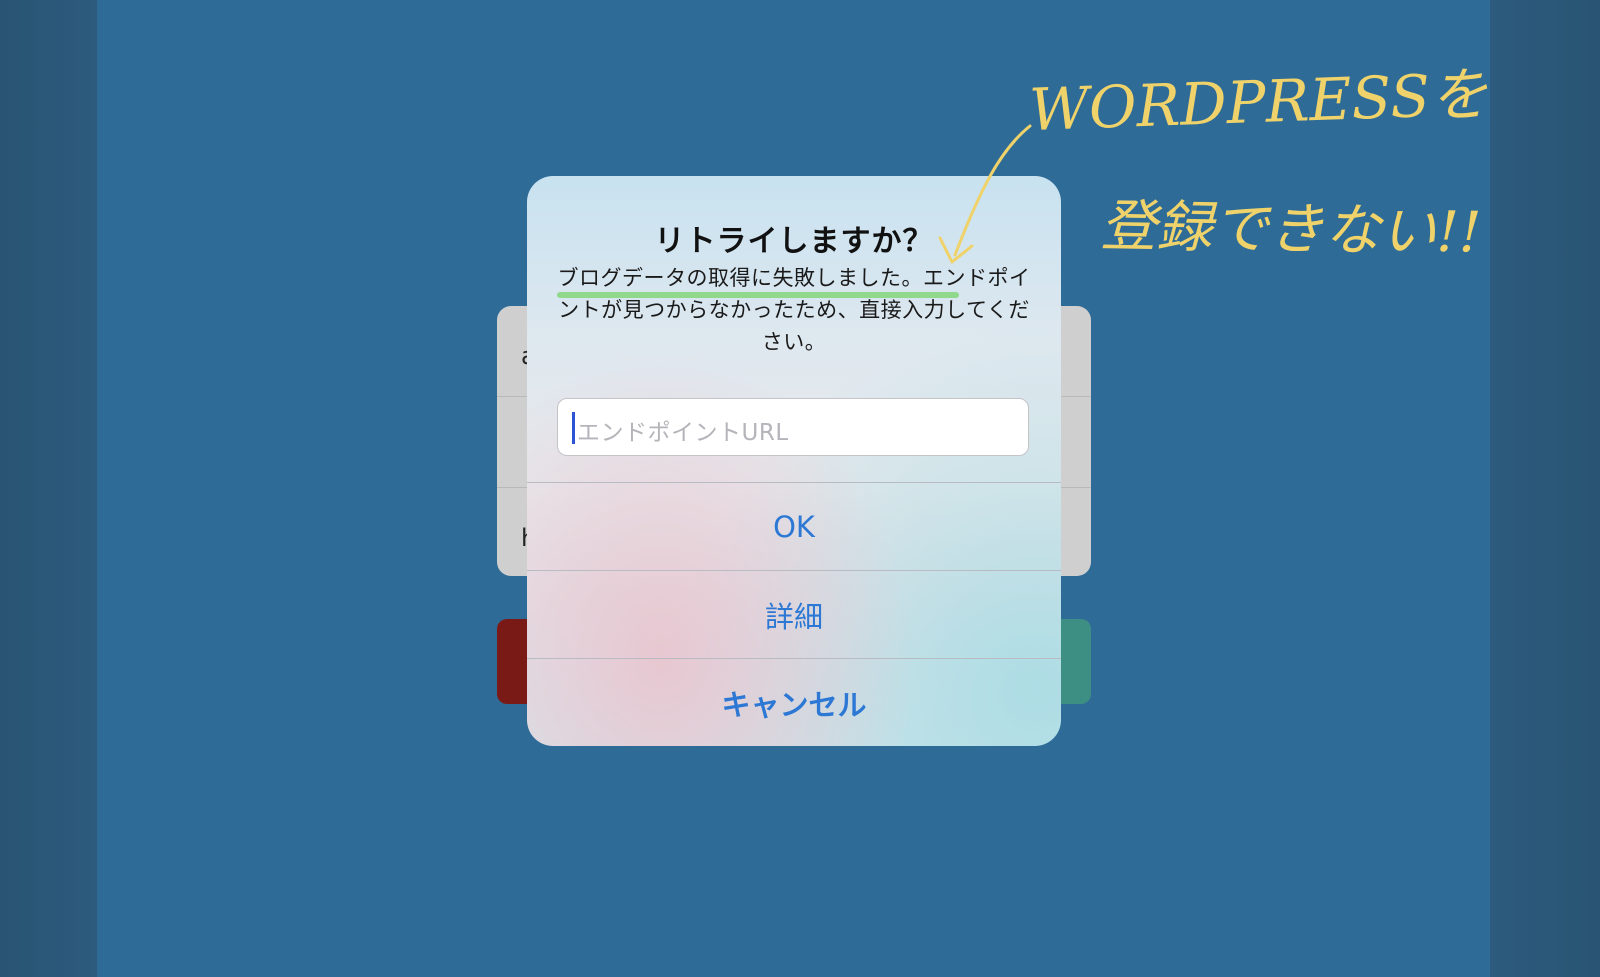 The image size is (1600, 977). What do you see at coordinates (1545, 488) in the screenshot?
I see `right-bezel` at bounding box center [1545, 488].